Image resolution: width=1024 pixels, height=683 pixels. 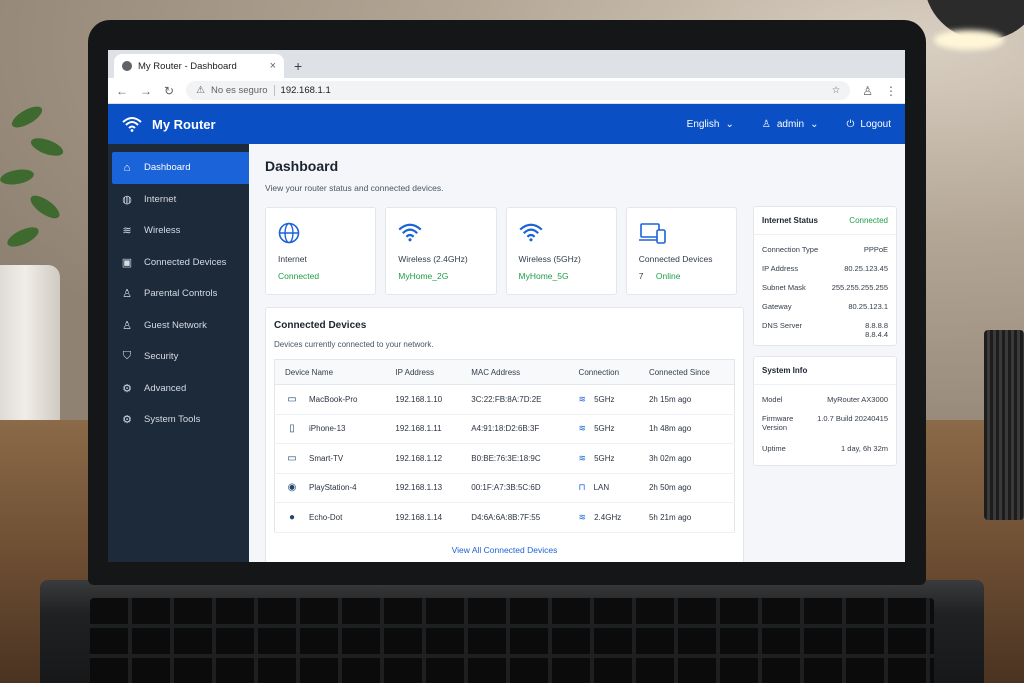 I want to click on device-name: PlayStation-4, so click(x=333, y=488).